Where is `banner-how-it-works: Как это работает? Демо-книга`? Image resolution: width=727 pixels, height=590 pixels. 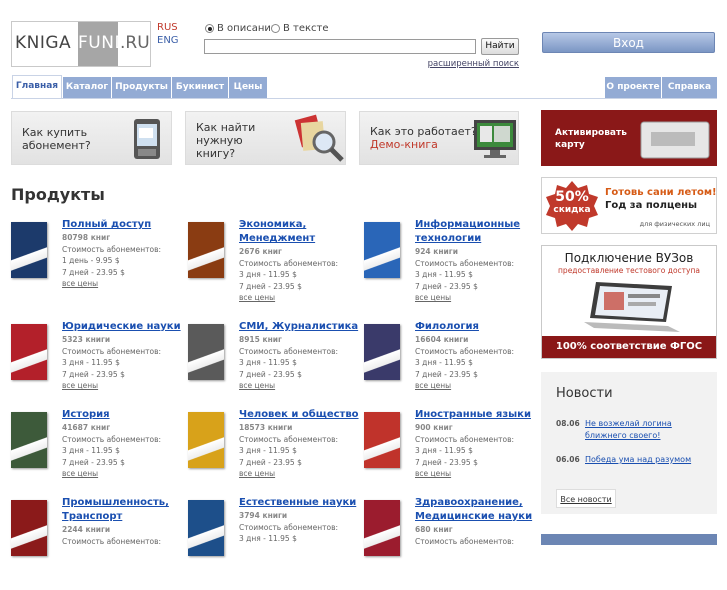 banner-how-it-works: Как это работает? Демо-книга is located at coordinates (439, 138).